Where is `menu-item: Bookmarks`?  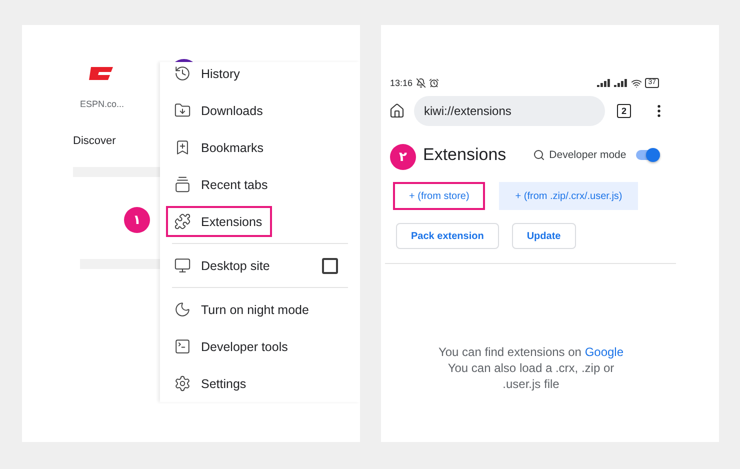 menu-item: Bookmarks is located at coordinates (220, 147).